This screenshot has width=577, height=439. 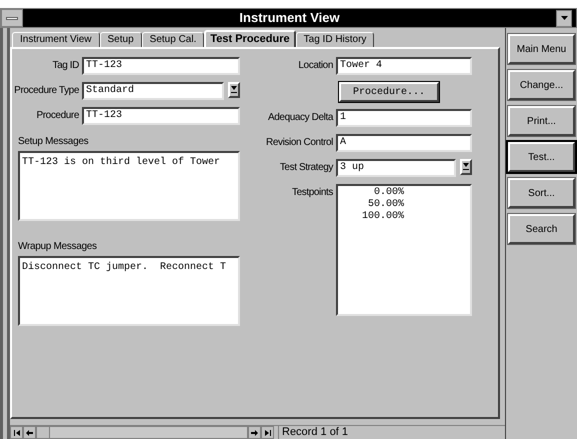 What do you see at coordinates (312, 193) in the screenshot?
I see `field-label: Testpoints` at bounding box center [312, 193].